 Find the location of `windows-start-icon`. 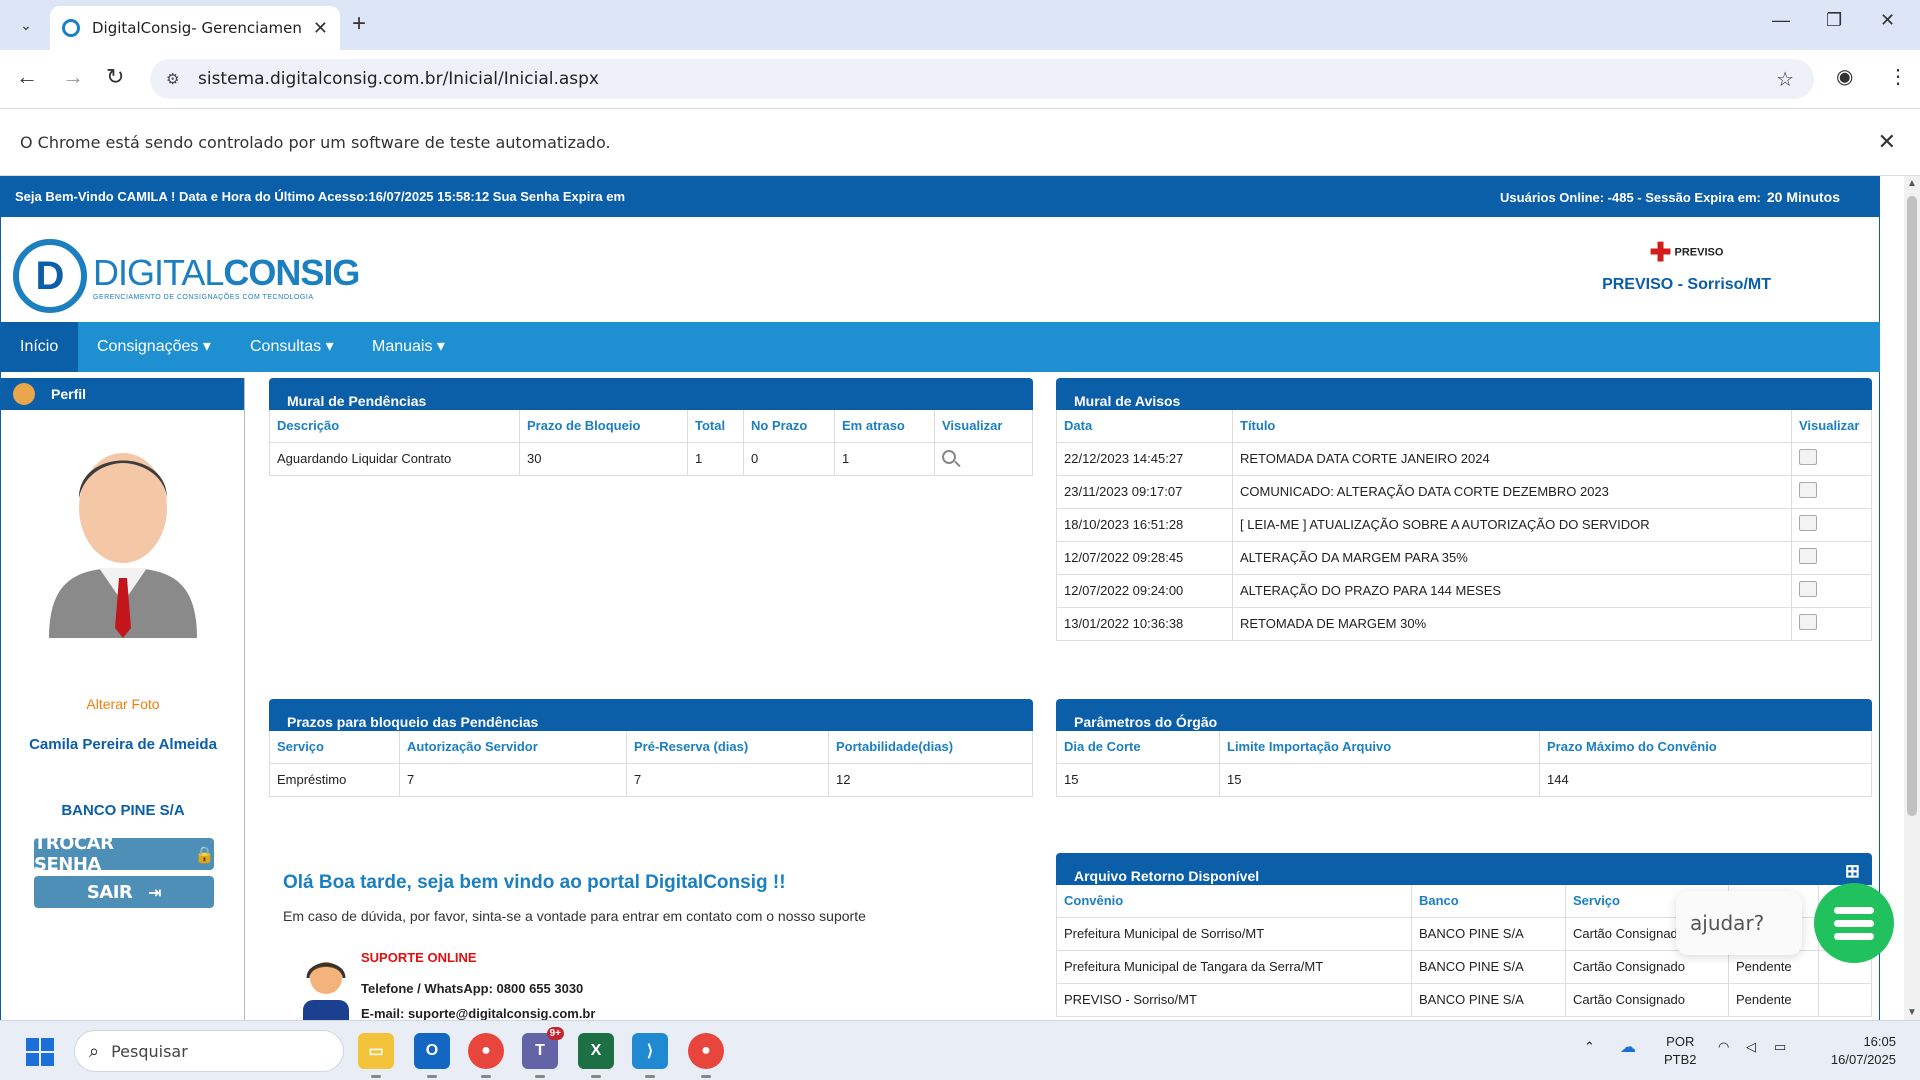

windows-start-icon is located at coordinates (40, 1052).